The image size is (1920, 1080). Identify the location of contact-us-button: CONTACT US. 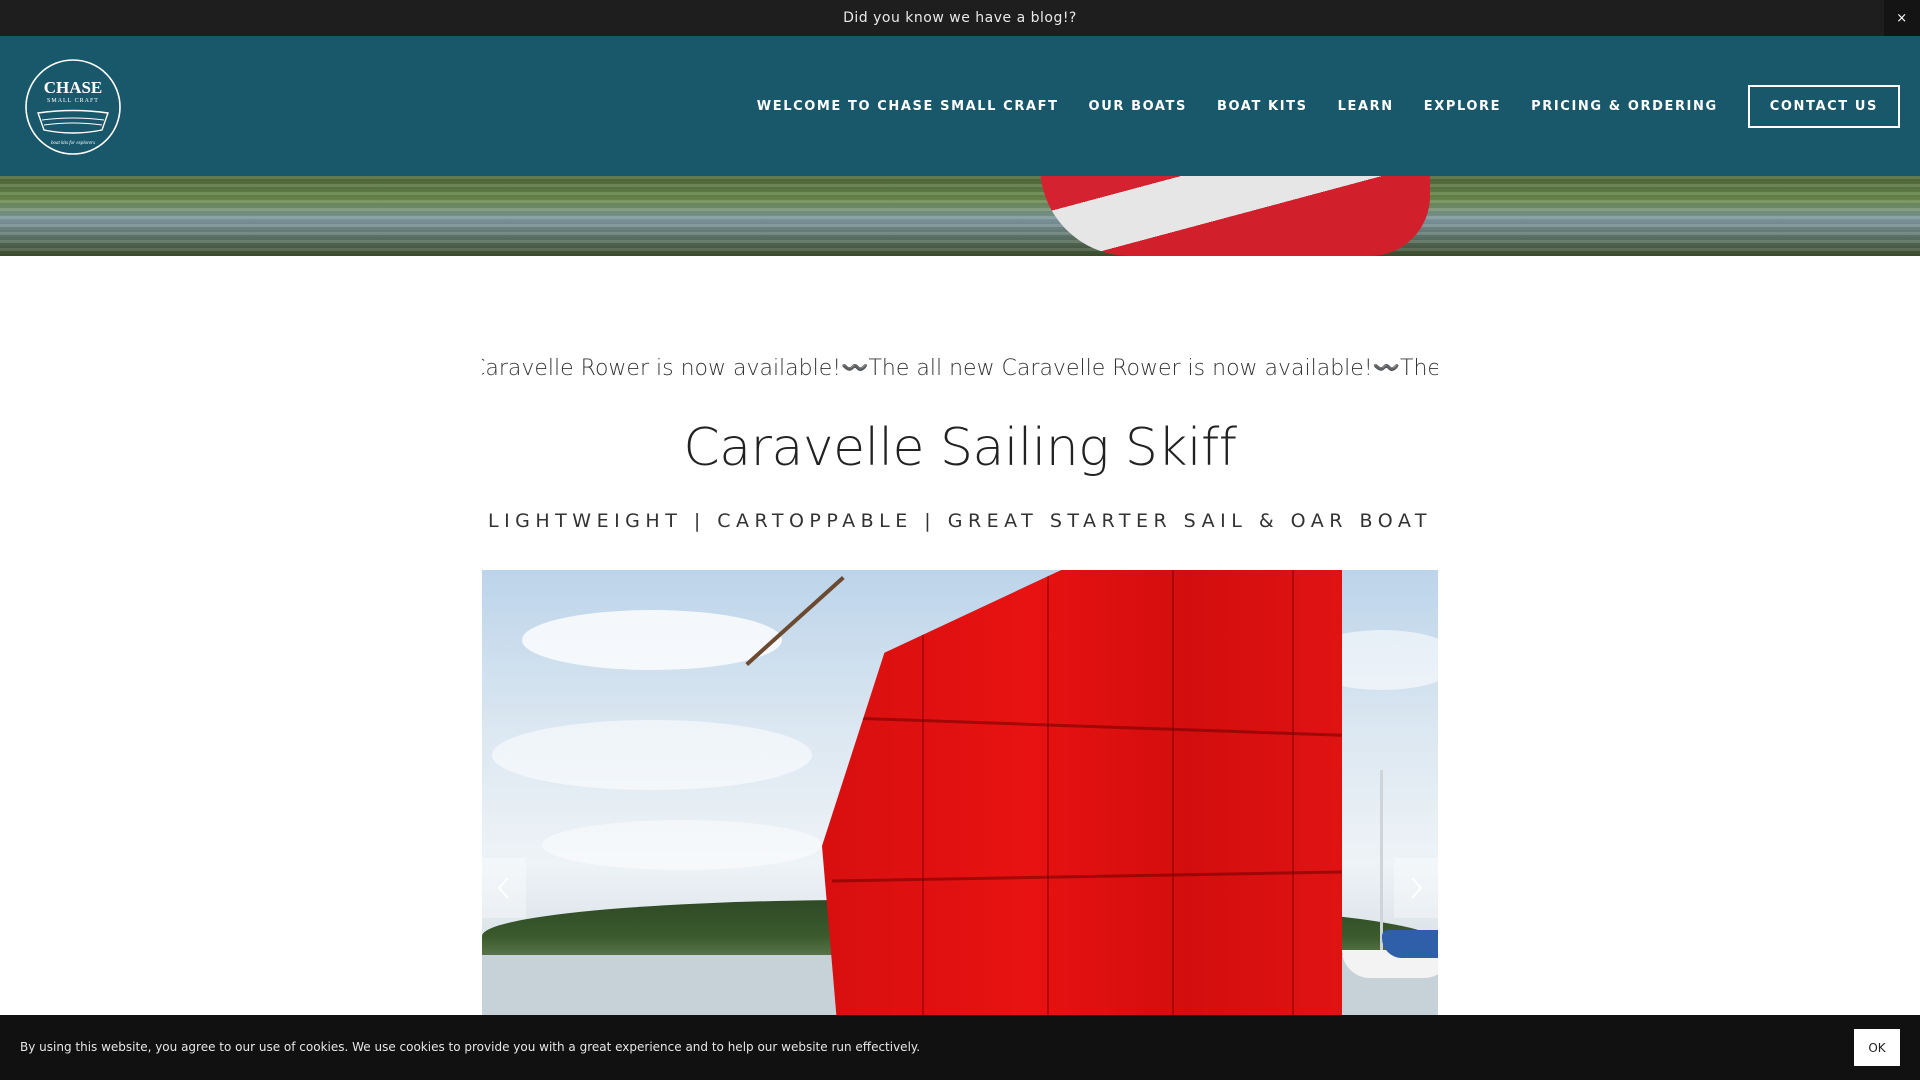
(1823, 106).